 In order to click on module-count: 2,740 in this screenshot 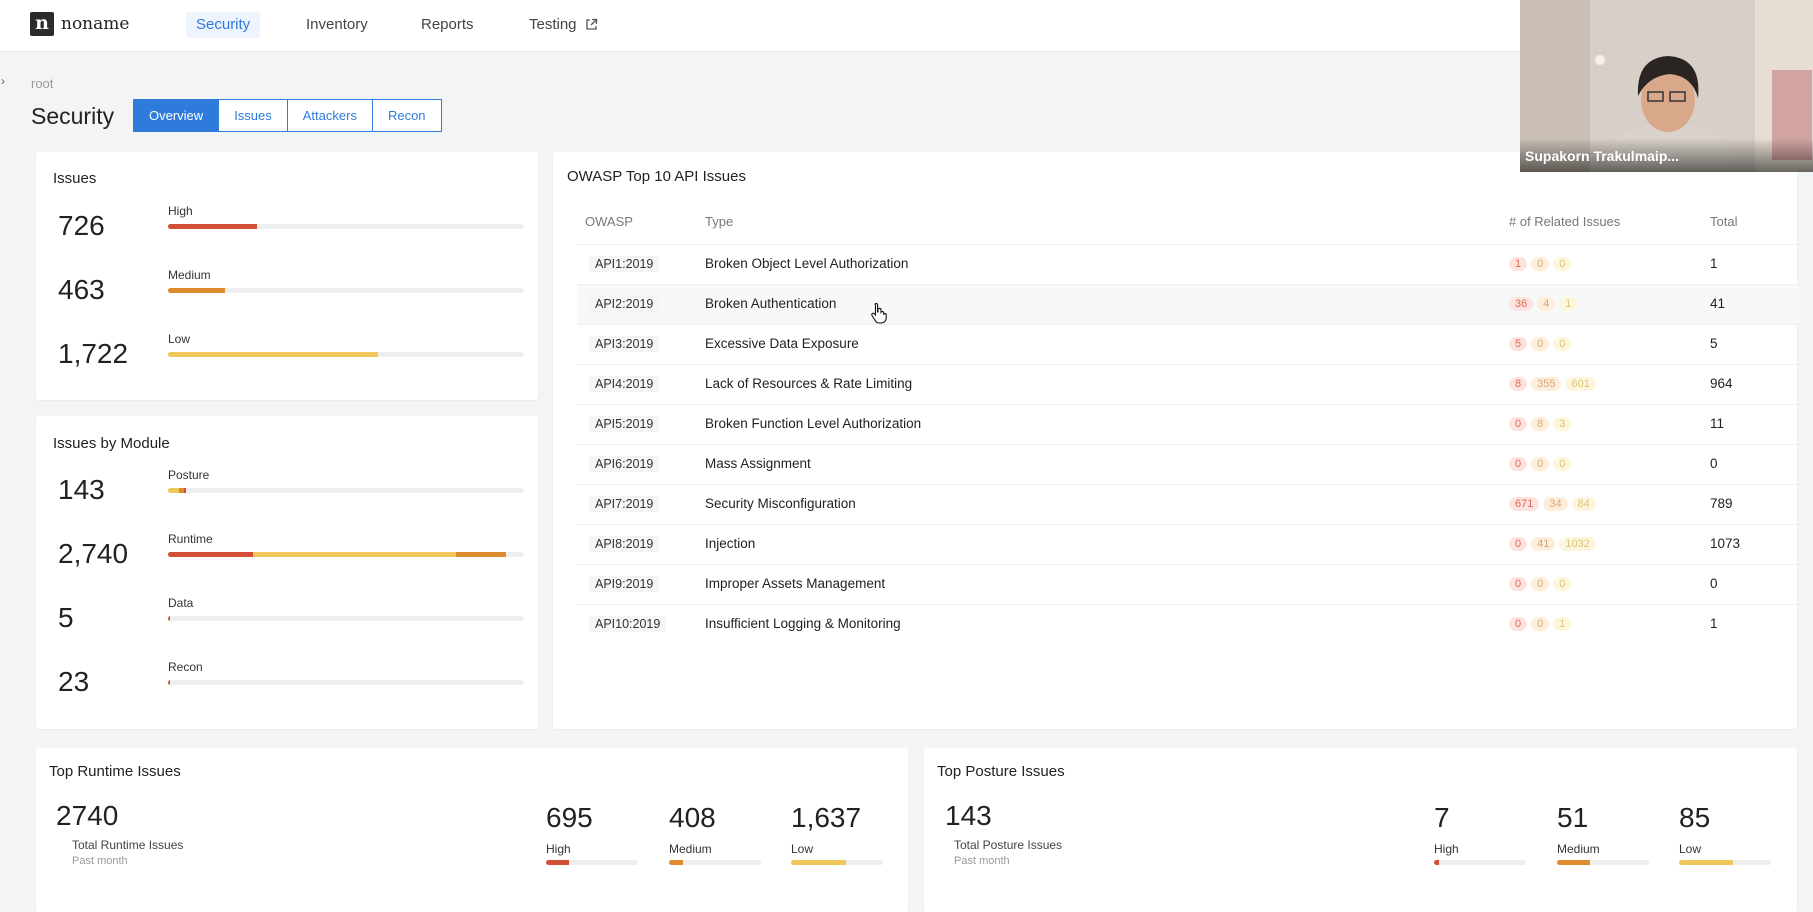, I will do `click(93, 553)`.